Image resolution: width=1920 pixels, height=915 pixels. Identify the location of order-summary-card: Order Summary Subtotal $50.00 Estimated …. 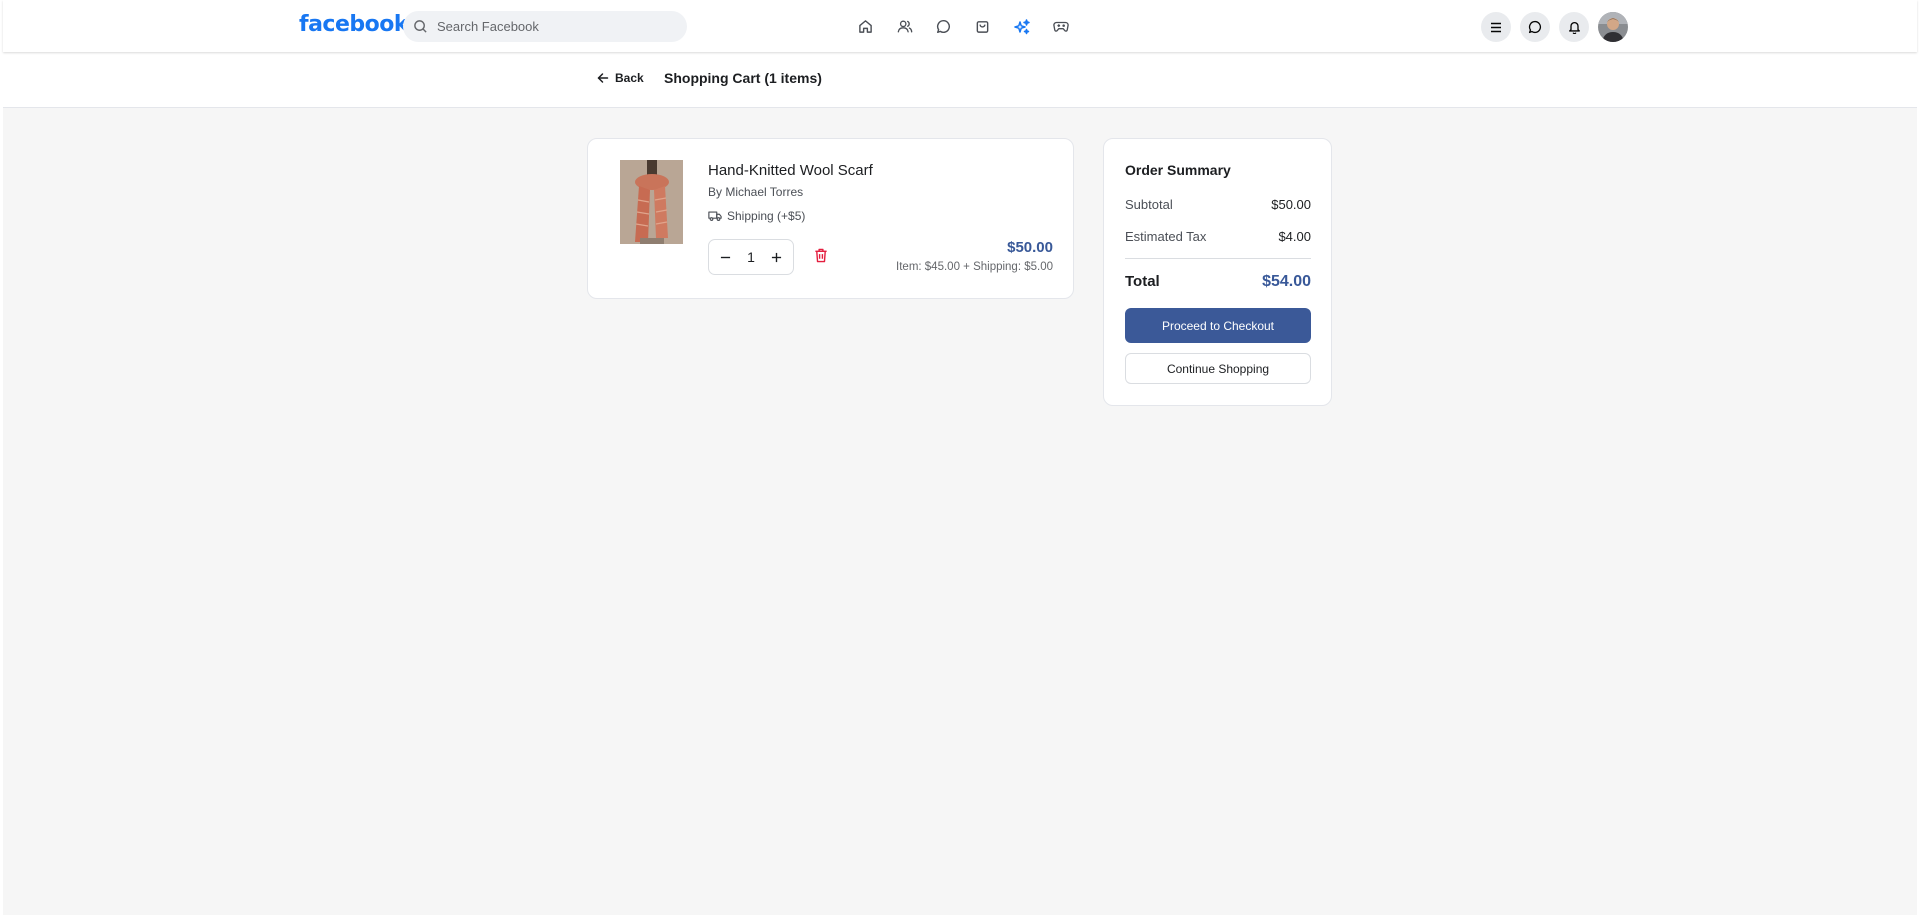
(1217, 272).